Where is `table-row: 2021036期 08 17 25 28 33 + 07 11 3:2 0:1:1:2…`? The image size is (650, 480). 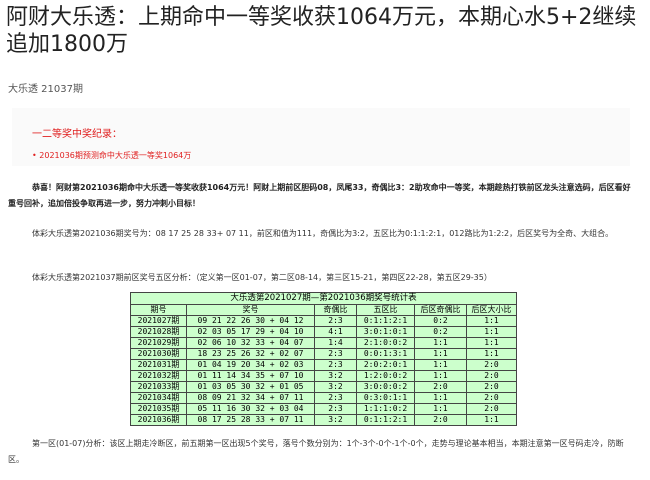 table-row: 2021036期 08 17 25 28 33 + 07 11 3:2 0:1:1:2… is located at coordinates (323, 420).